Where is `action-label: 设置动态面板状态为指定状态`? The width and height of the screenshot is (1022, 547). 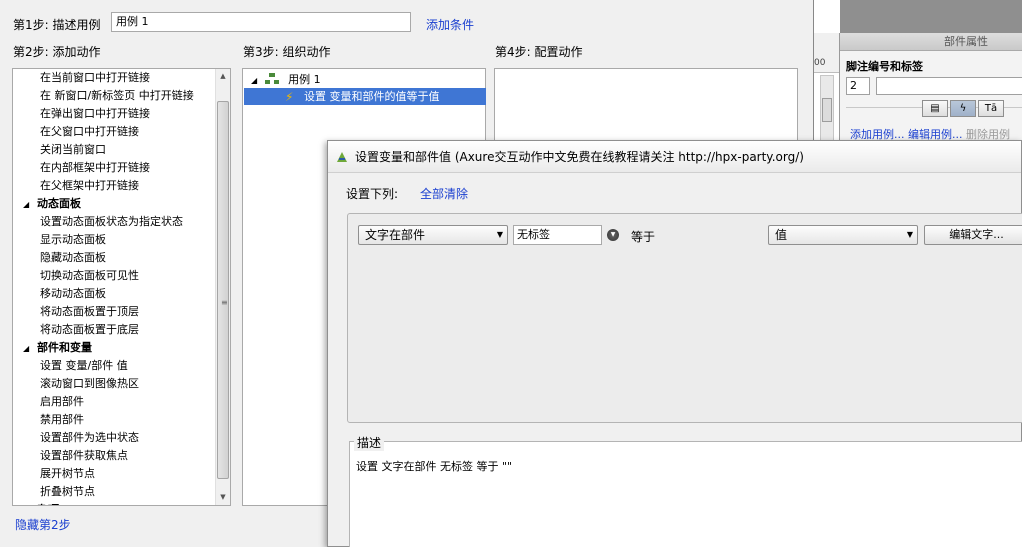
action-label: 设置动态面板状态为指定状态 is located at coordinates (111, 221).